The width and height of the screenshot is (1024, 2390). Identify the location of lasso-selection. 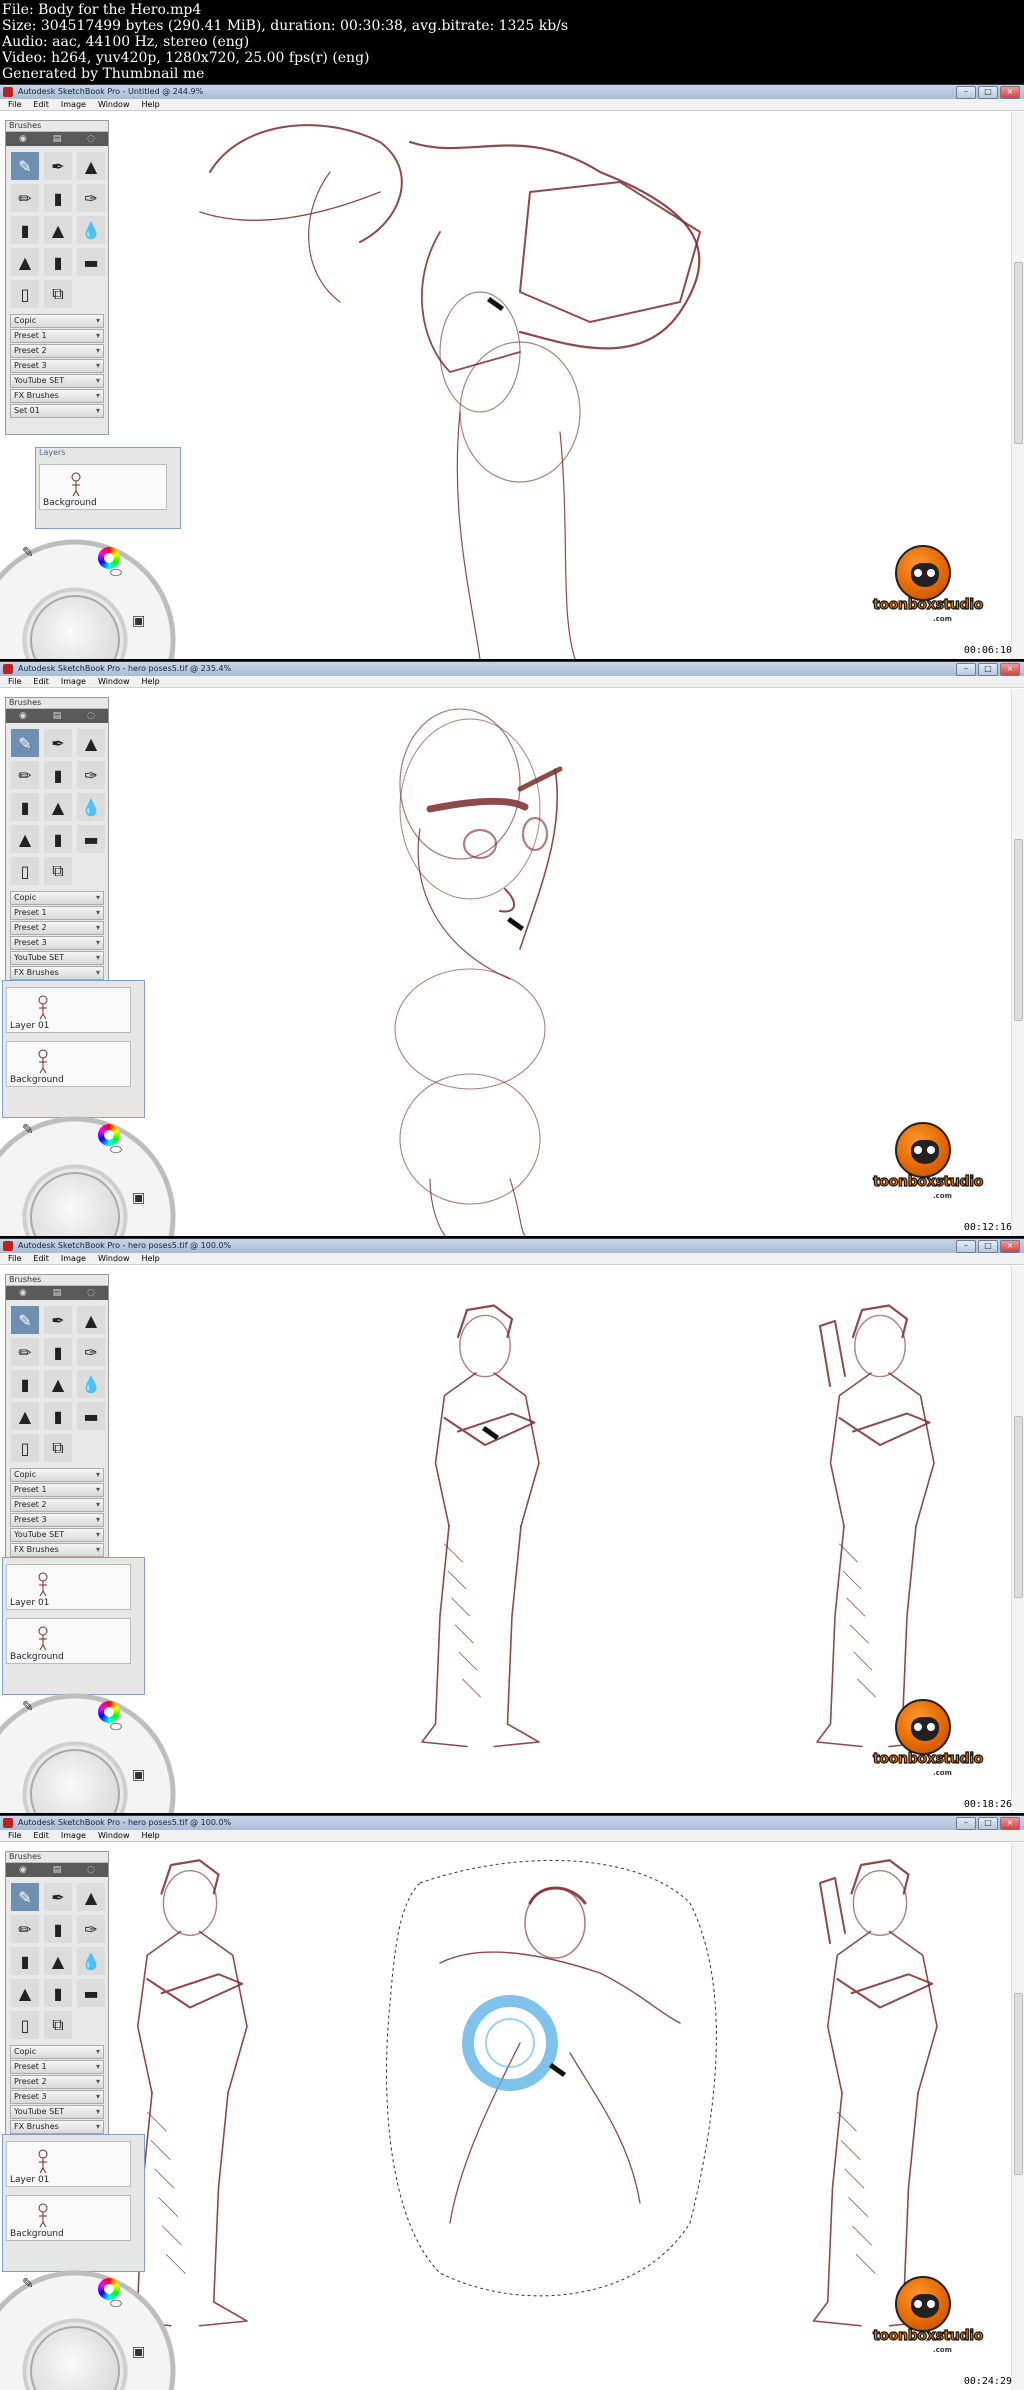
(551, 2078).